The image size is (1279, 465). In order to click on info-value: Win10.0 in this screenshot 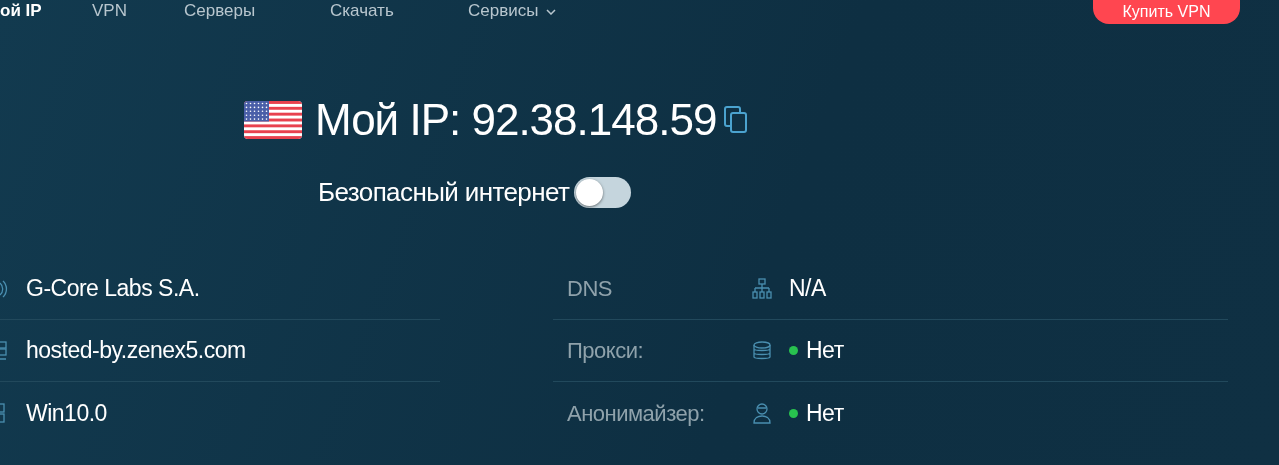, I will do `click(66, 413)`.